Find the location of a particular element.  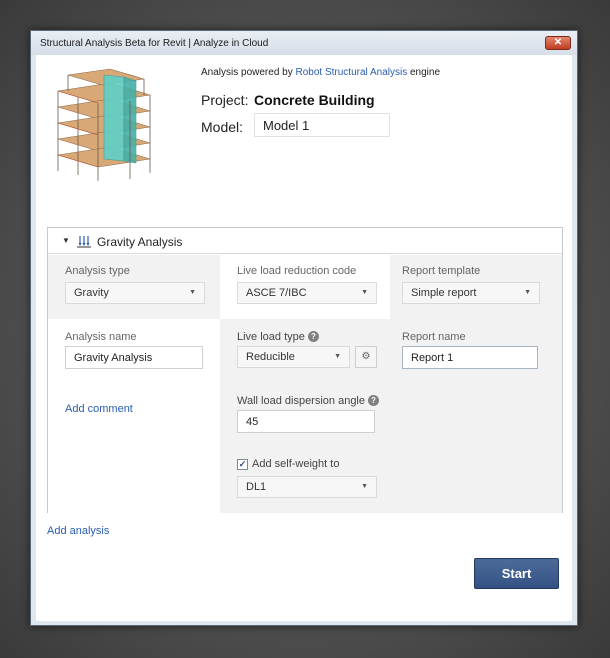

wall-angle-label: Wall load dispersion angle? is located at coordinates (308, 401).